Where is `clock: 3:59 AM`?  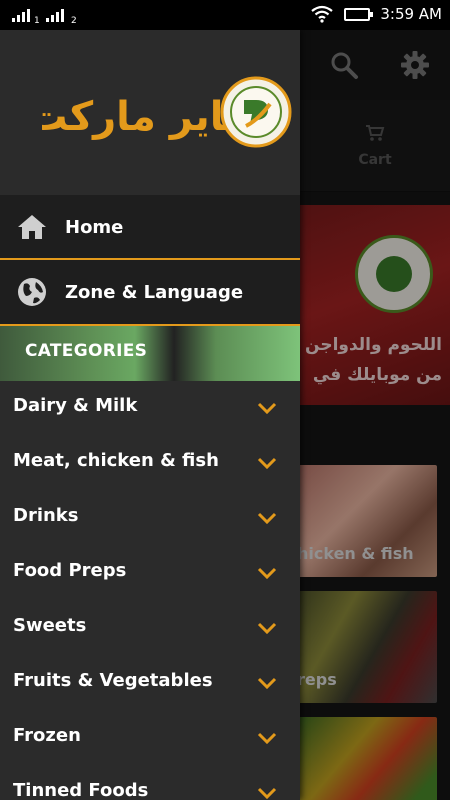 clock: 3:59 AM is located at coordinates (411, 14).